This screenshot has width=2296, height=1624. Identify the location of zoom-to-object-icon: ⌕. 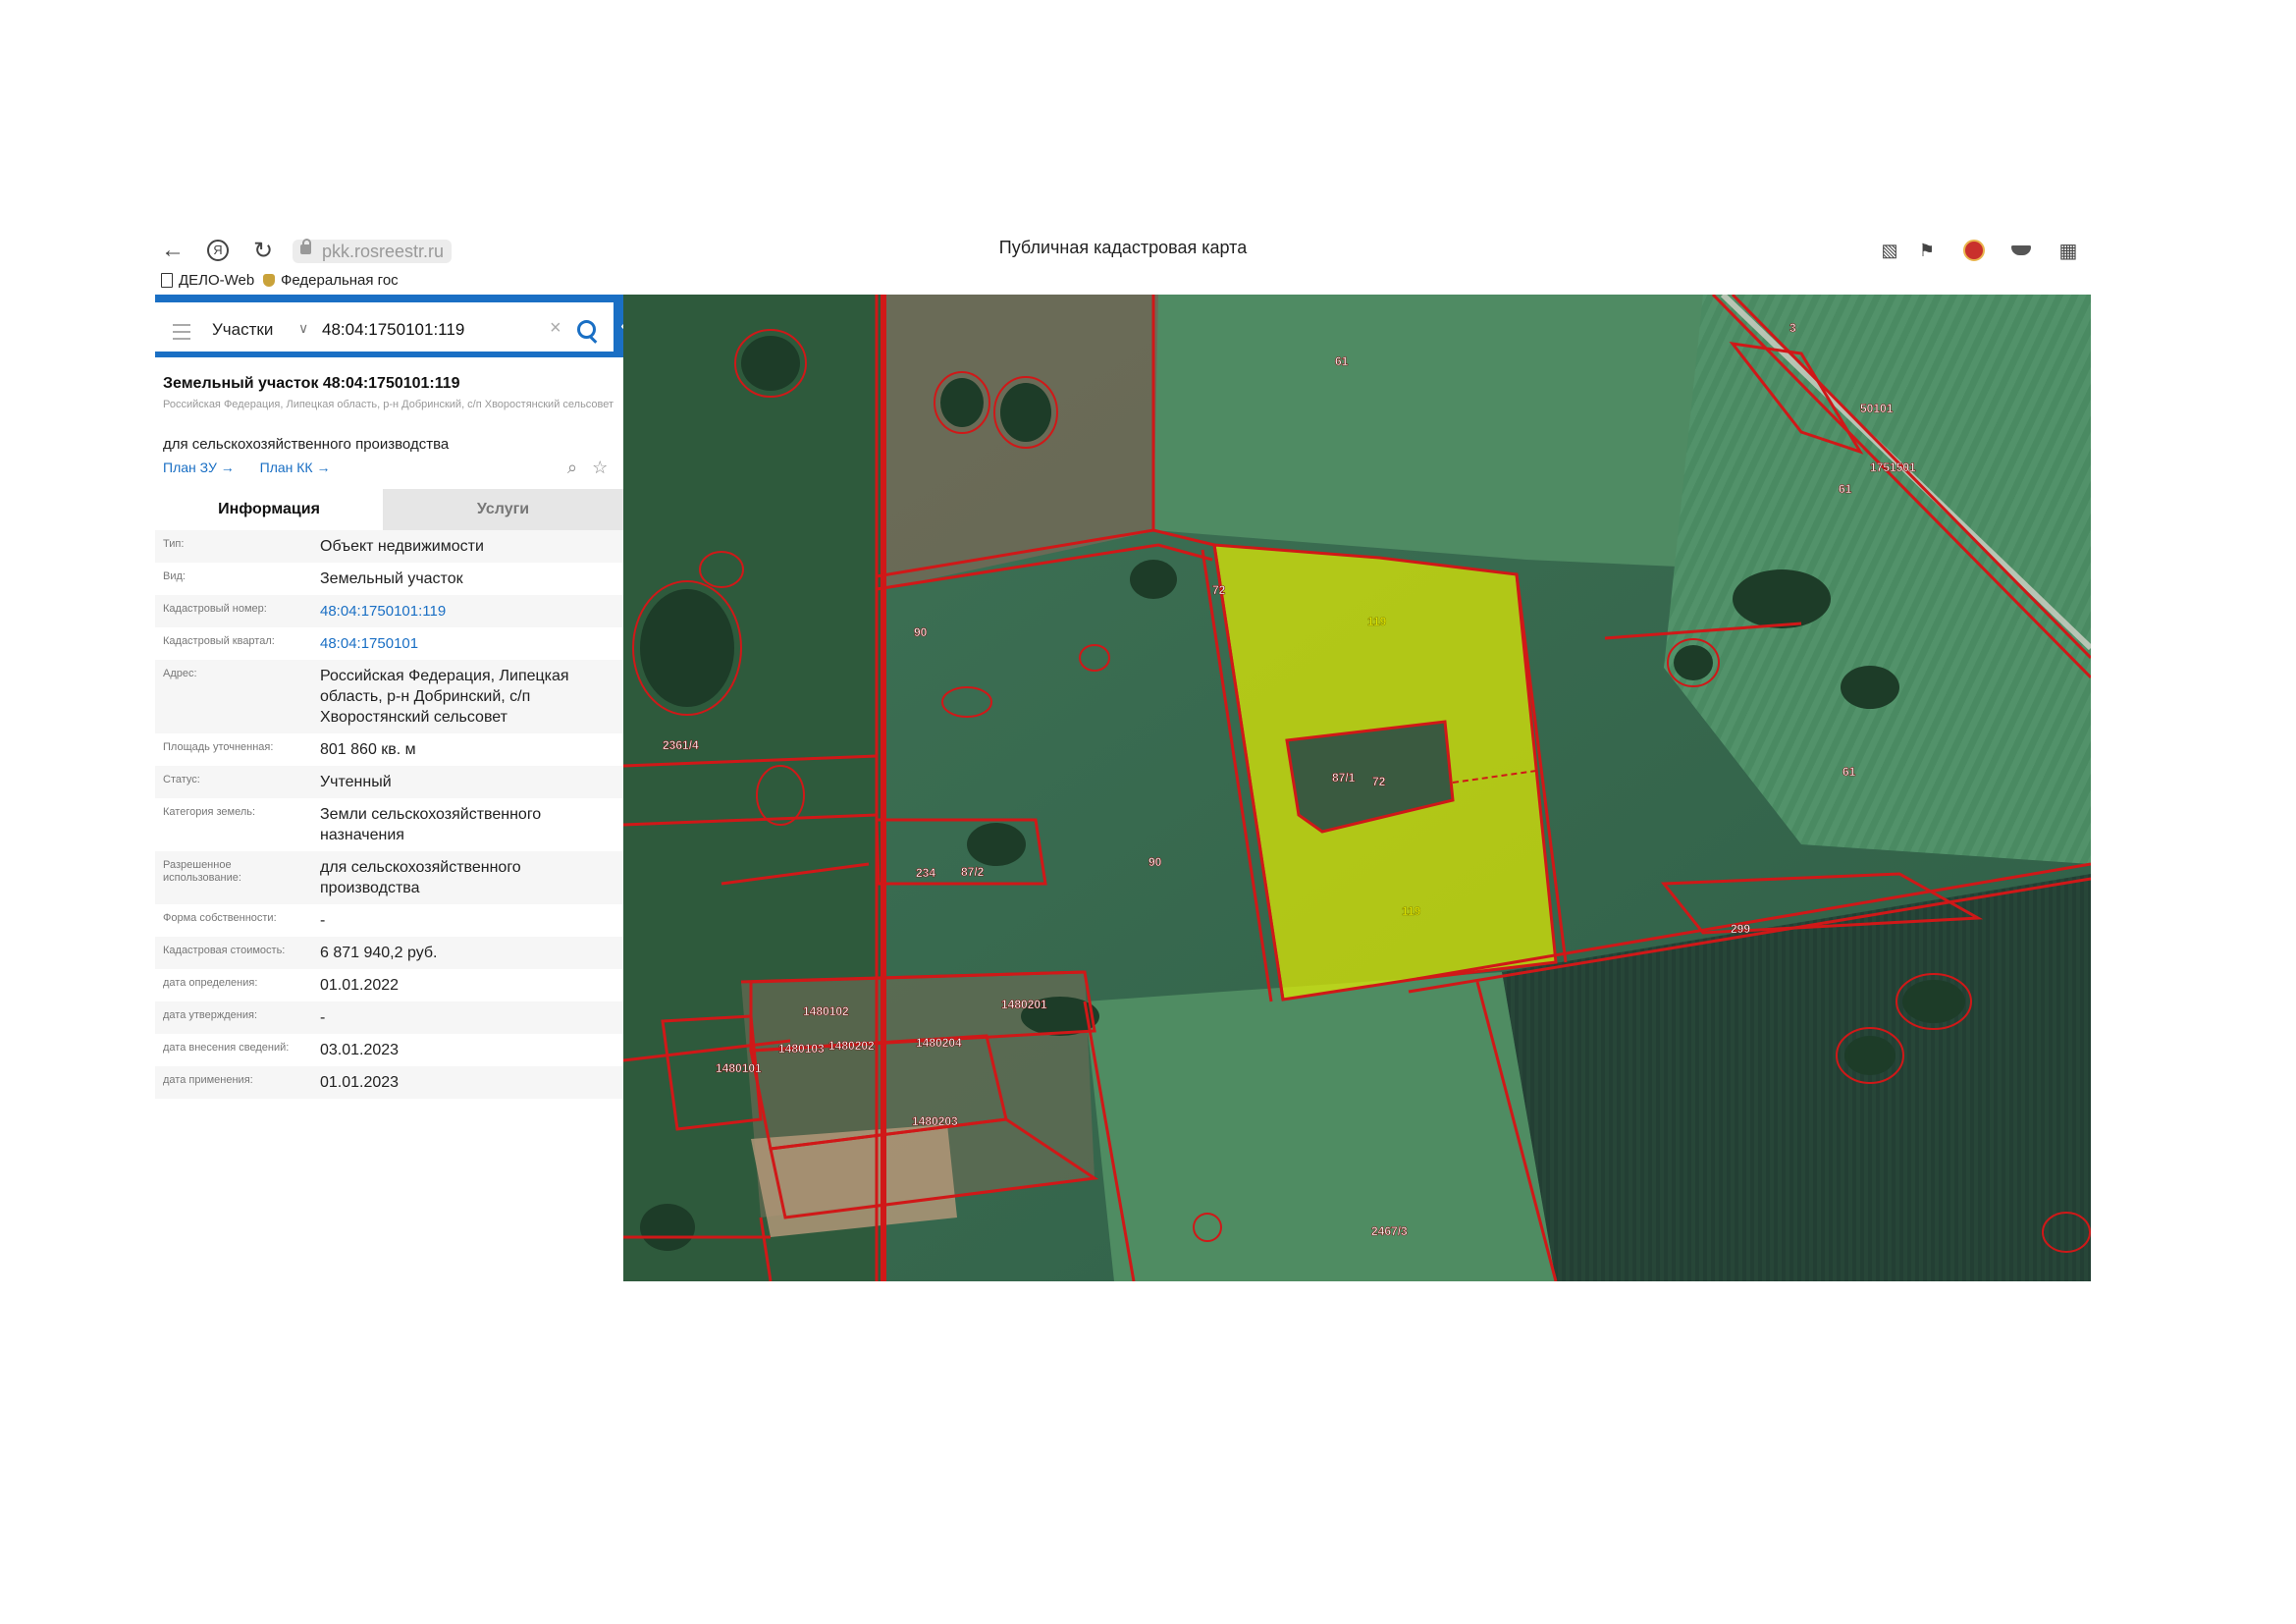
(572, 467).